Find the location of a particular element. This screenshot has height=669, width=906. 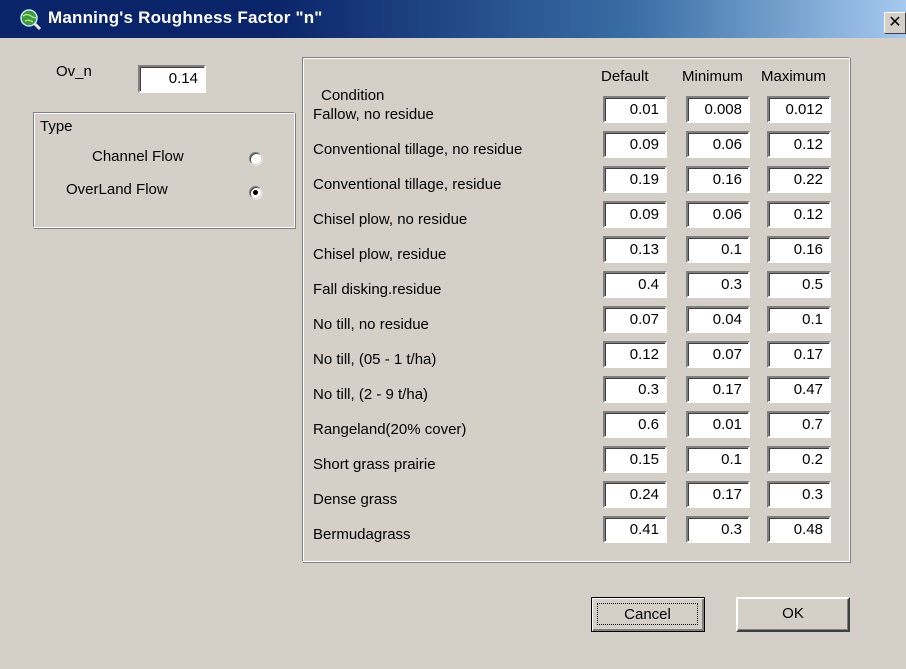

maximum-value-input: 0.16 is located at coordinates (799, 249).